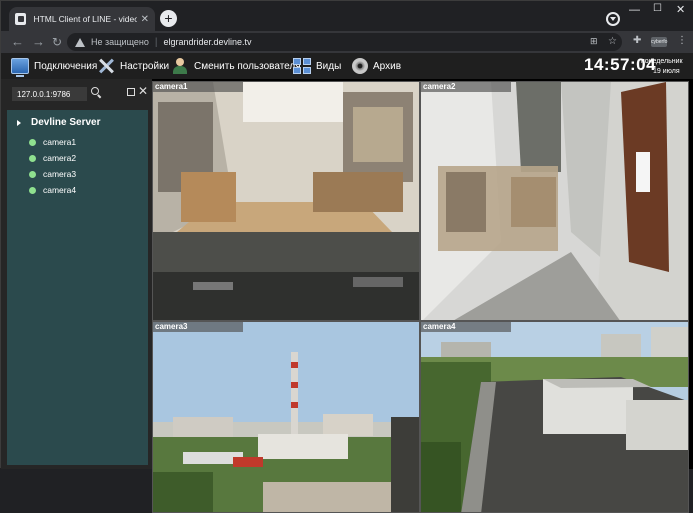 Image resolution: width=693 pixels, height=513 pixels. What do you see at coordinates (466, 327) in the screenshot?
I see `camera-label: camera4` at bounding box center [466, 327].